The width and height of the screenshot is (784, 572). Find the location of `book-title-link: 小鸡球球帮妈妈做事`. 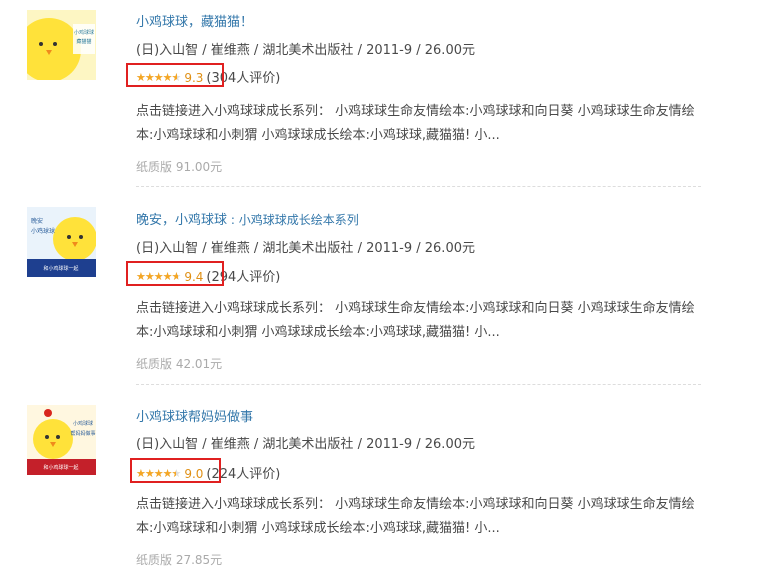

book-title-link: 小鸡球球帮妈妈做事 is located at coordinates (194, 415).